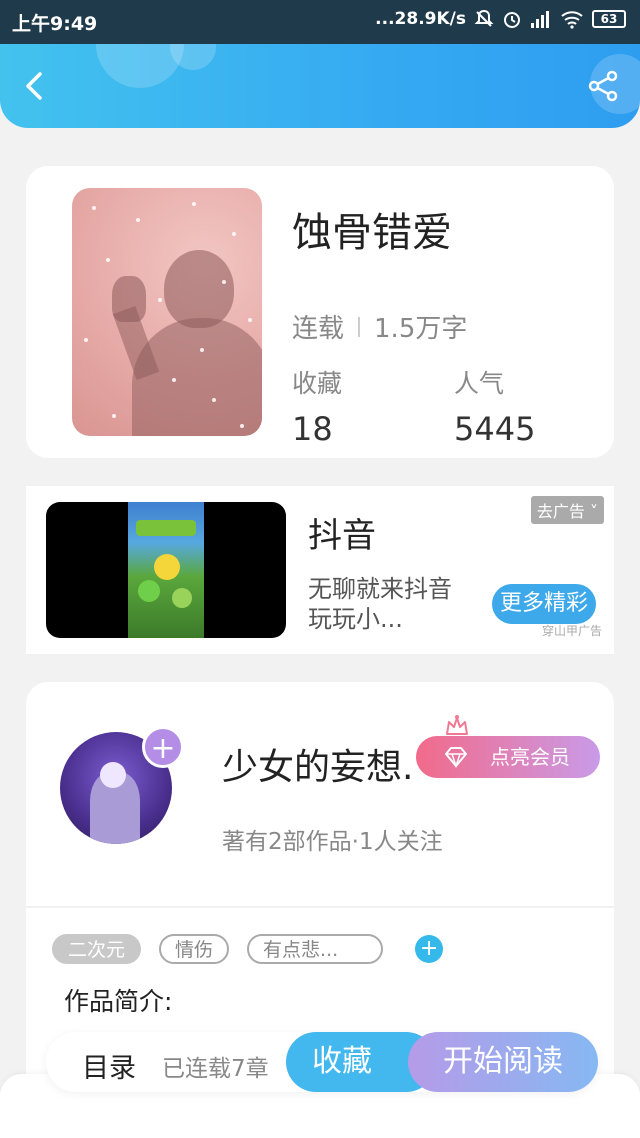  What do you see at coordinates (571, 631) in the screenshot?
I see `ad-source: 穿山甲广告` at bounding box center [571, 631].